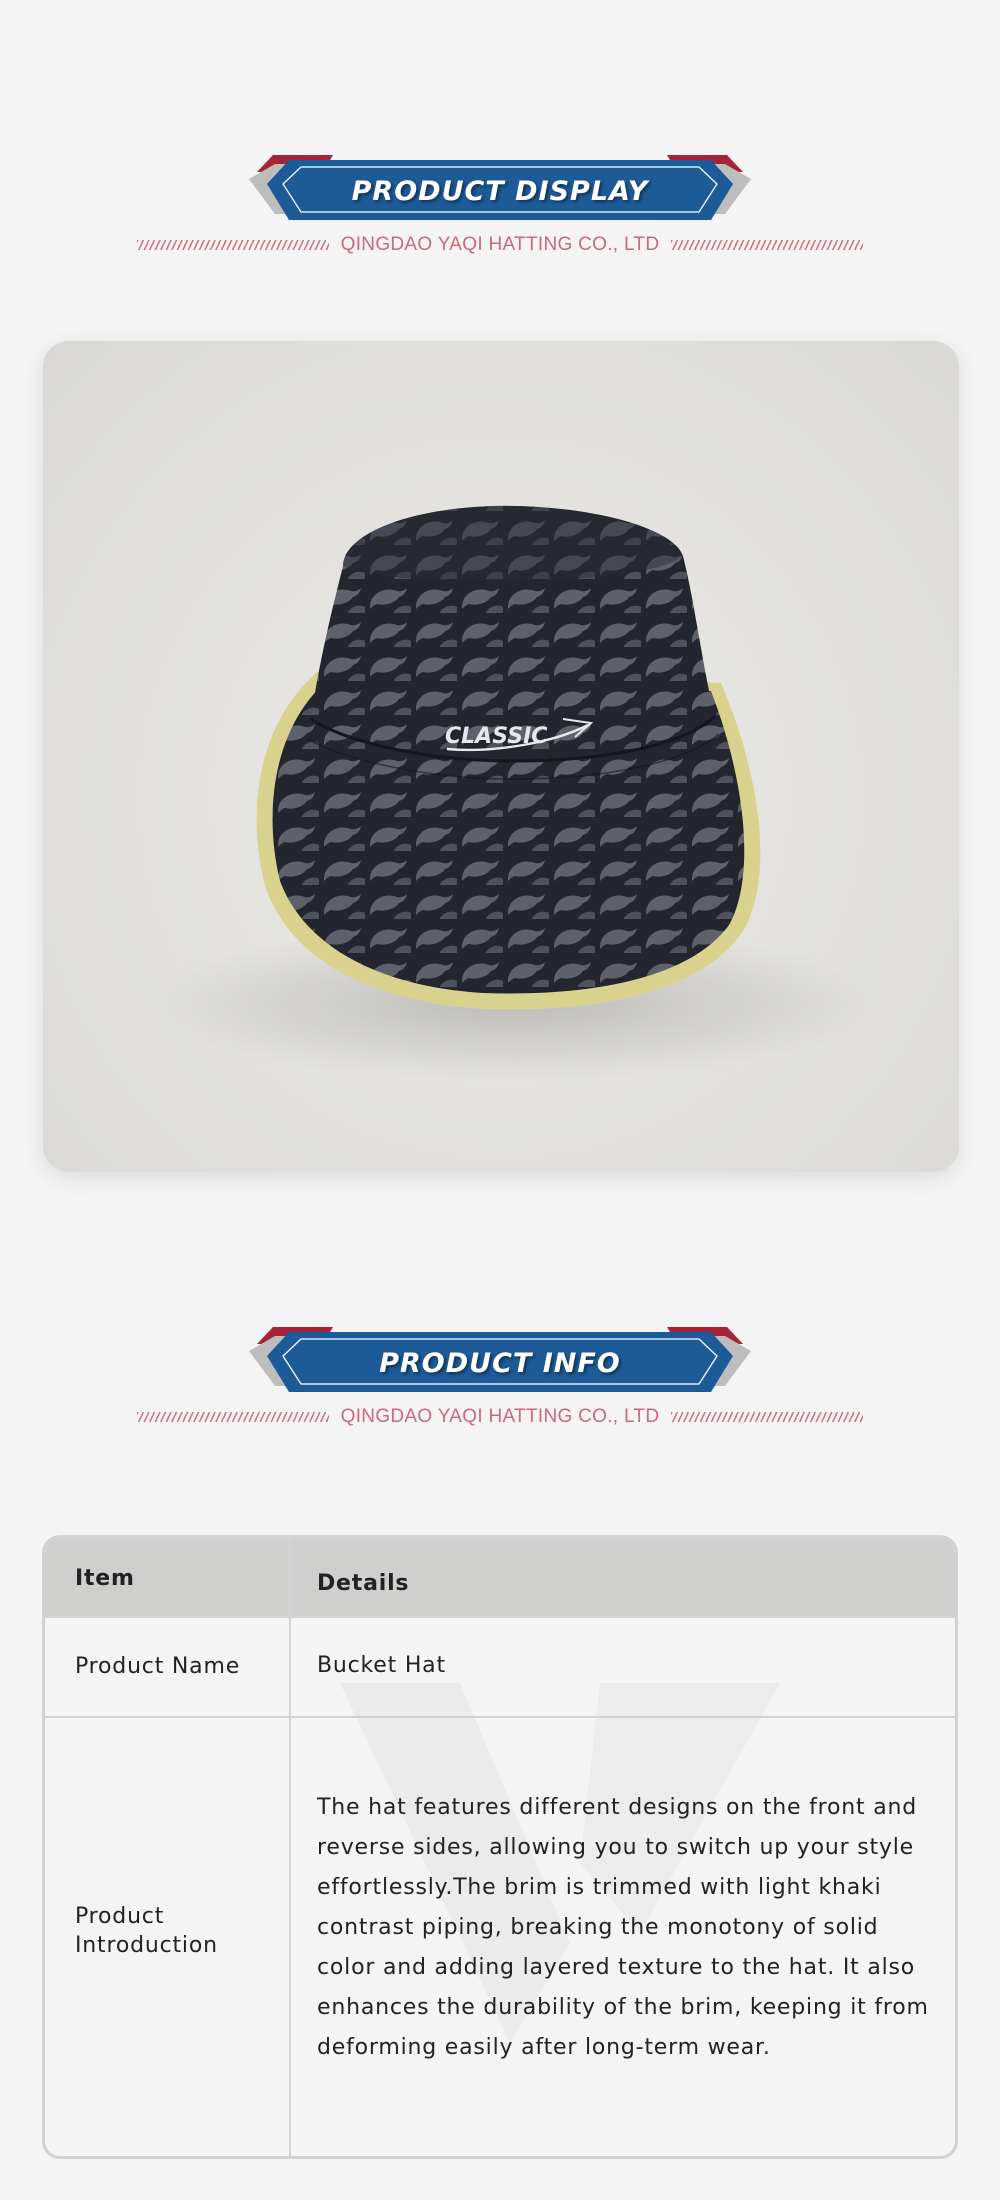  I want to click on header-details: Details, so click(363, 1583).